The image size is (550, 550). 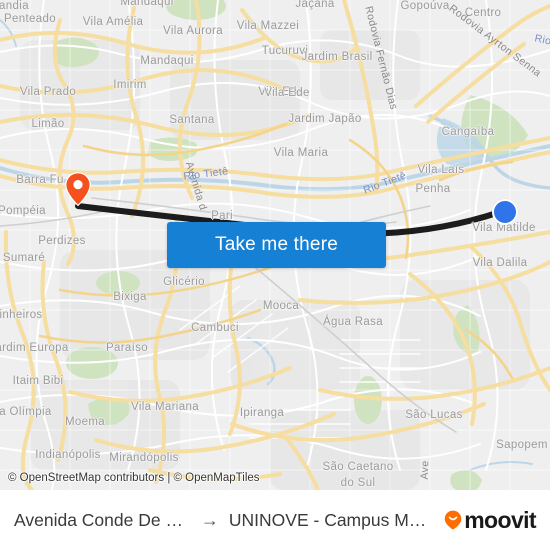 I want to click on origin-pin, so click(x=78, y=189).